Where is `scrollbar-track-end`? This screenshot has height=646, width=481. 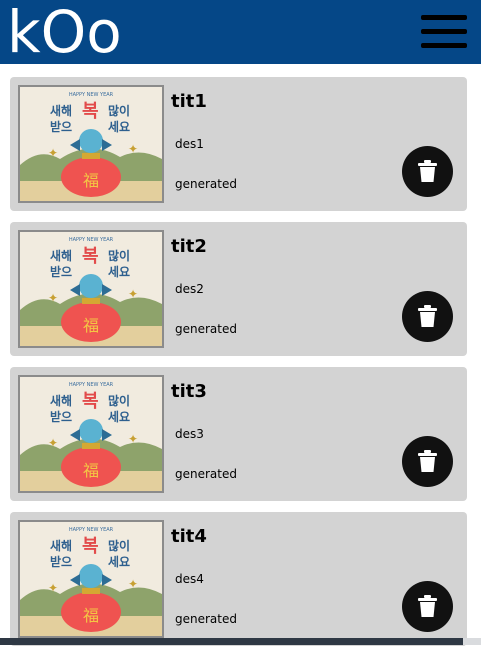
scrollbar-track-end is located at coordinates (472, 641).